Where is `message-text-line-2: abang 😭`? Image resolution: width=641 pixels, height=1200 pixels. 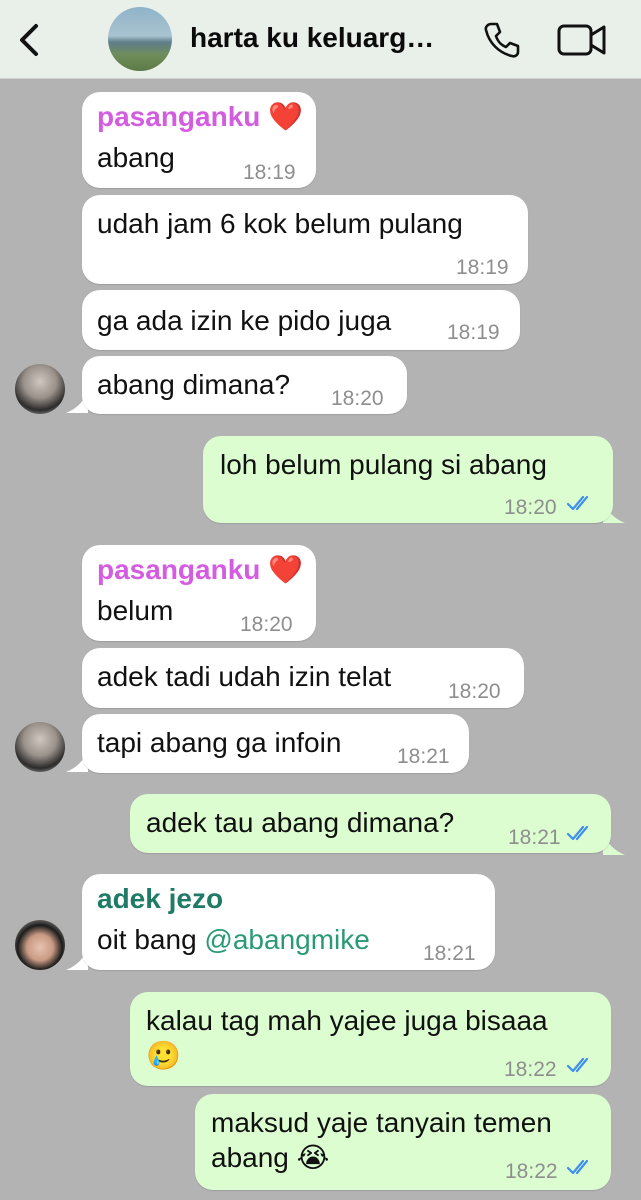 message-text-line-2: abang 😭 is located at coordinates (270, 1158).